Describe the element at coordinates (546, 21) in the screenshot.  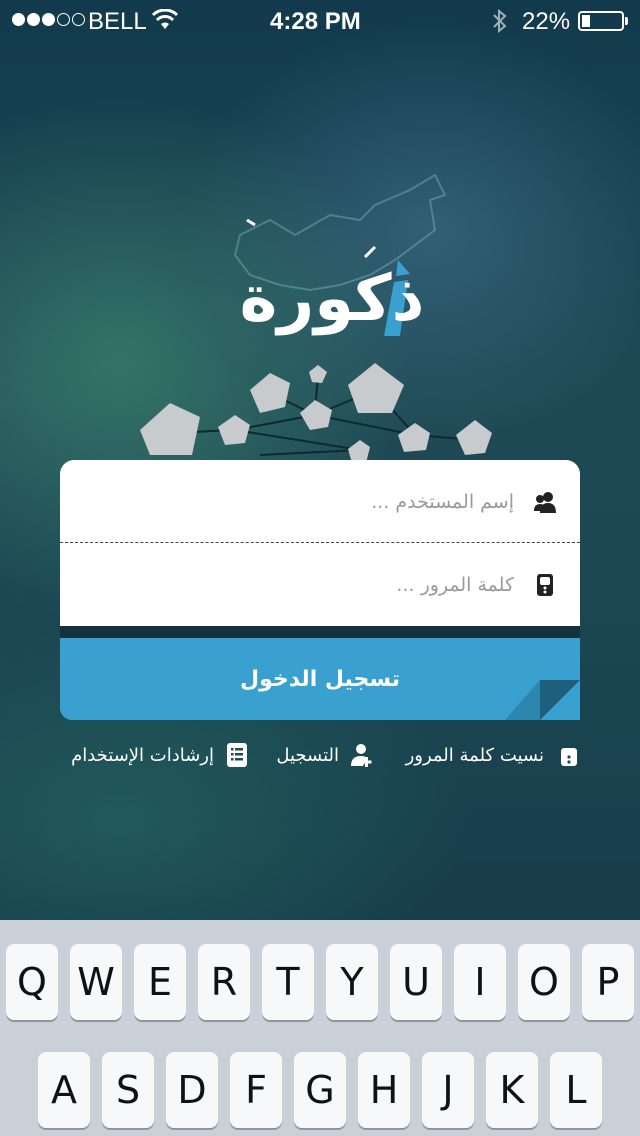
I see `battery-percent: 22%` at that location.